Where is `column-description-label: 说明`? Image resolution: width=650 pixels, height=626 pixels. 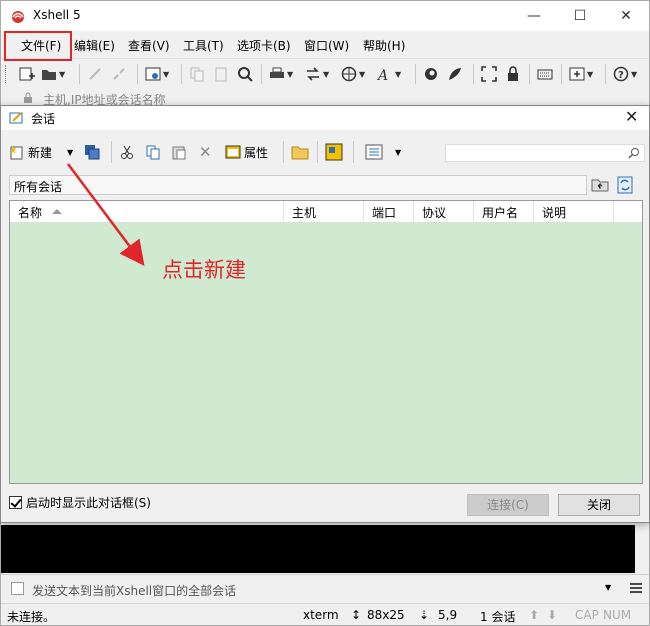 column-description-label: 说明 is located at coordinates (554, 213).